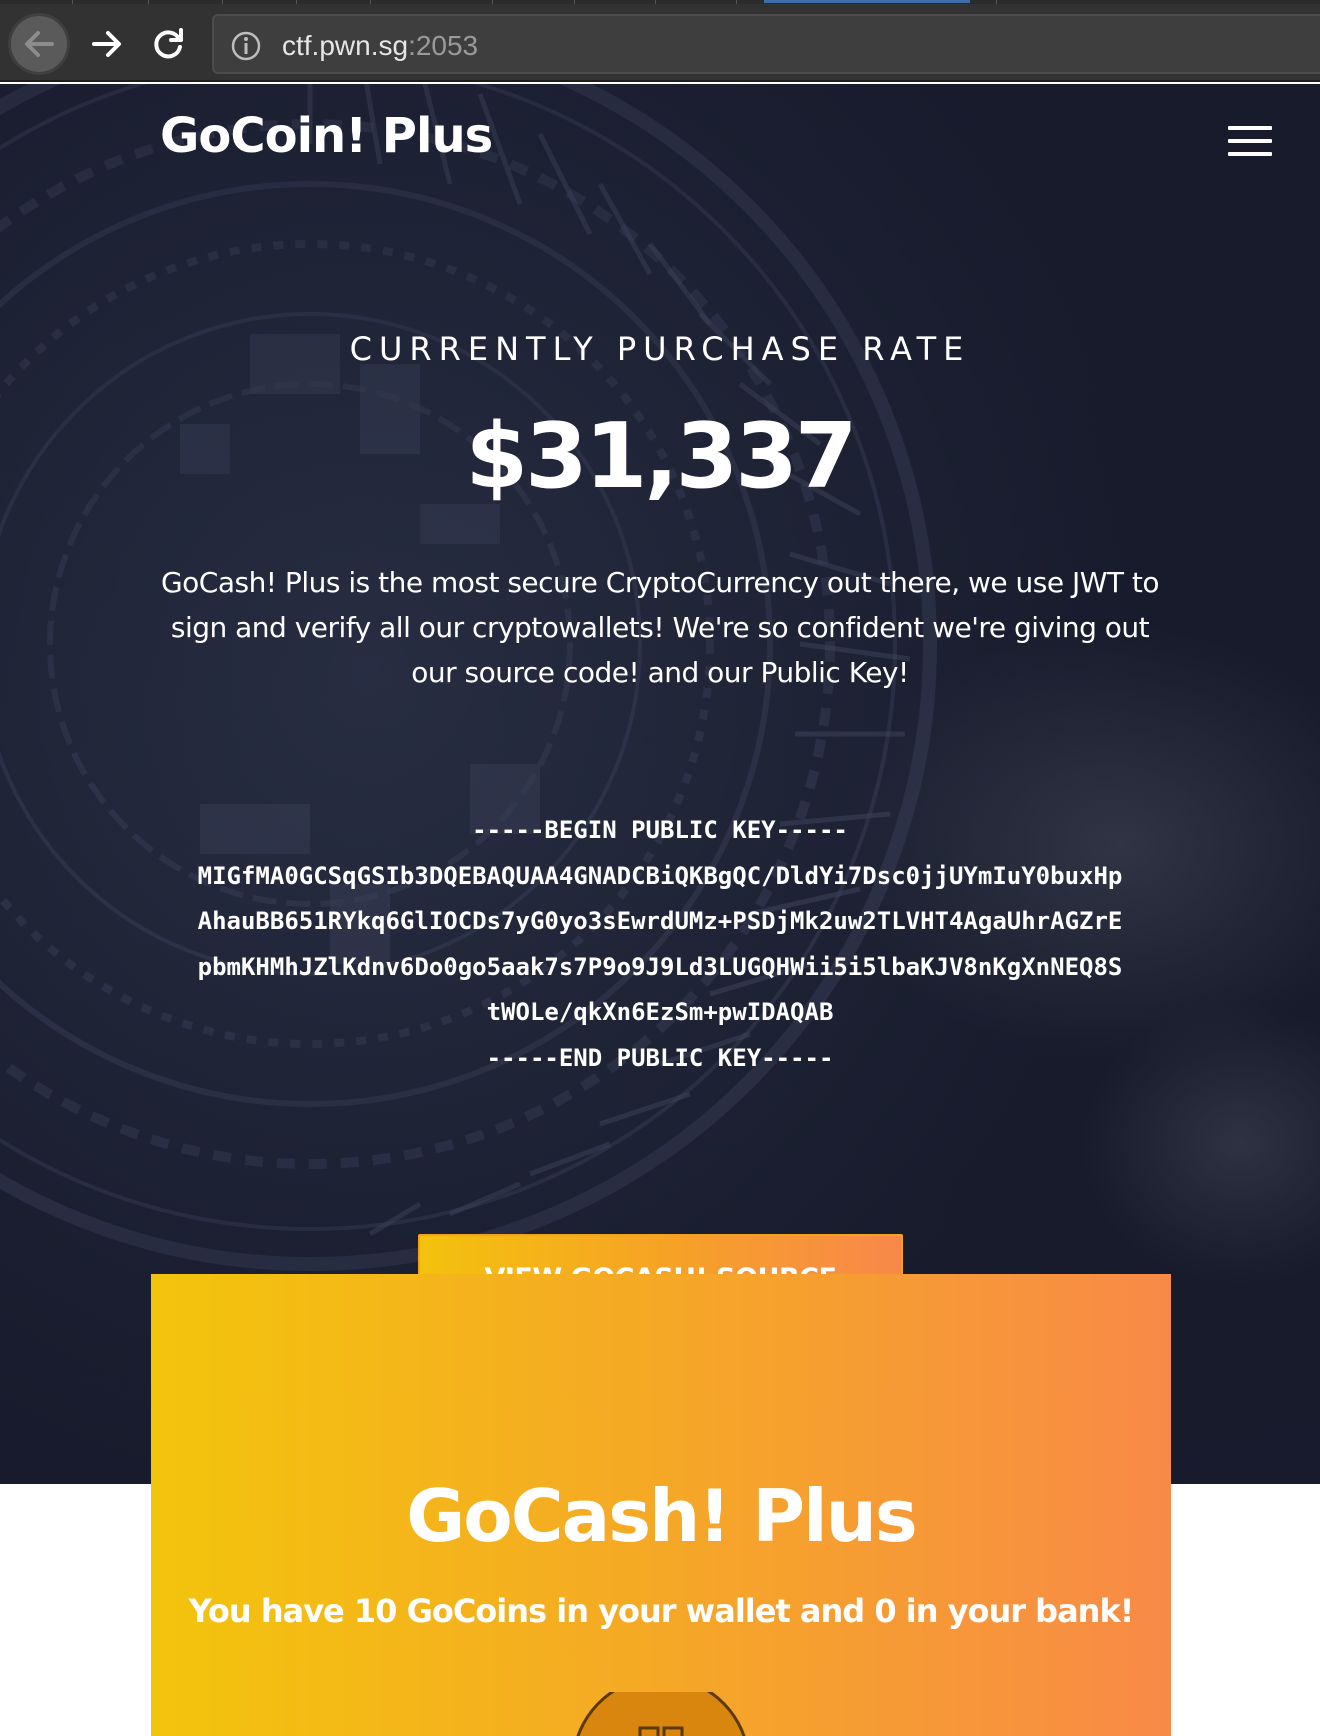 This screenshot has width=1320, height=1736. I want to click on site-logo: GoCoin! Plus, so click(326, 136).